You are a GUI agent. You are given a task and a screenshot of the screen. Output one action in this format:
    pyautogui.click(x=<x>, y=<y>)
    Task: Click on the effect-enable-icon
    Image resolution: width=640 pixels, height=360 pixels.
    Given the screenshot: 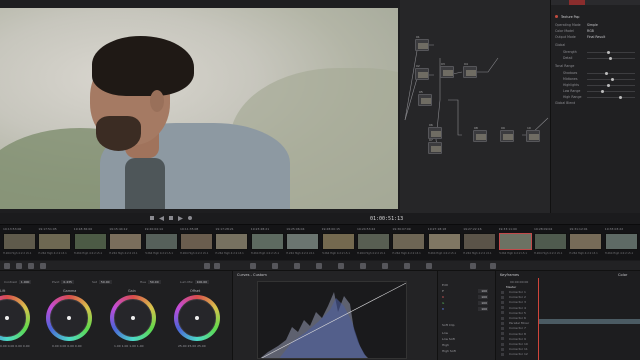 What is the action you would take?
    pyautogui.click(x=556, y=16)
    